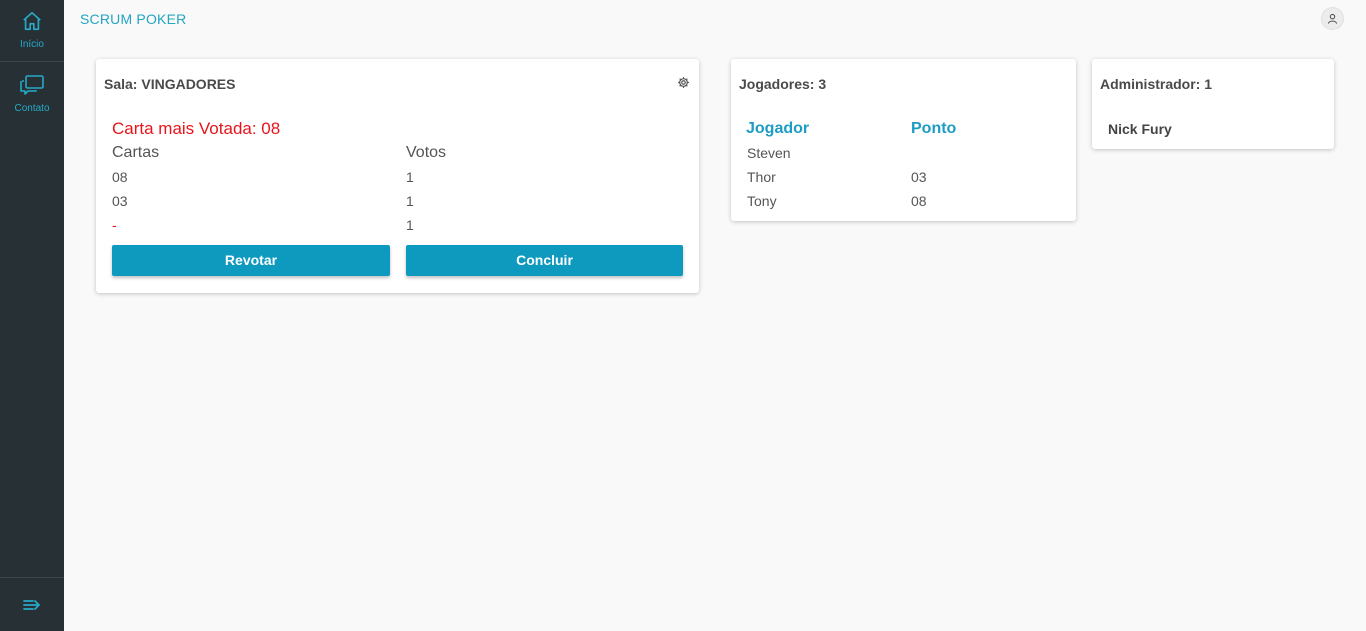 This screenshot has height=631, width=1366. I want to click on player-column-header: Jogador, so click(778, 128).